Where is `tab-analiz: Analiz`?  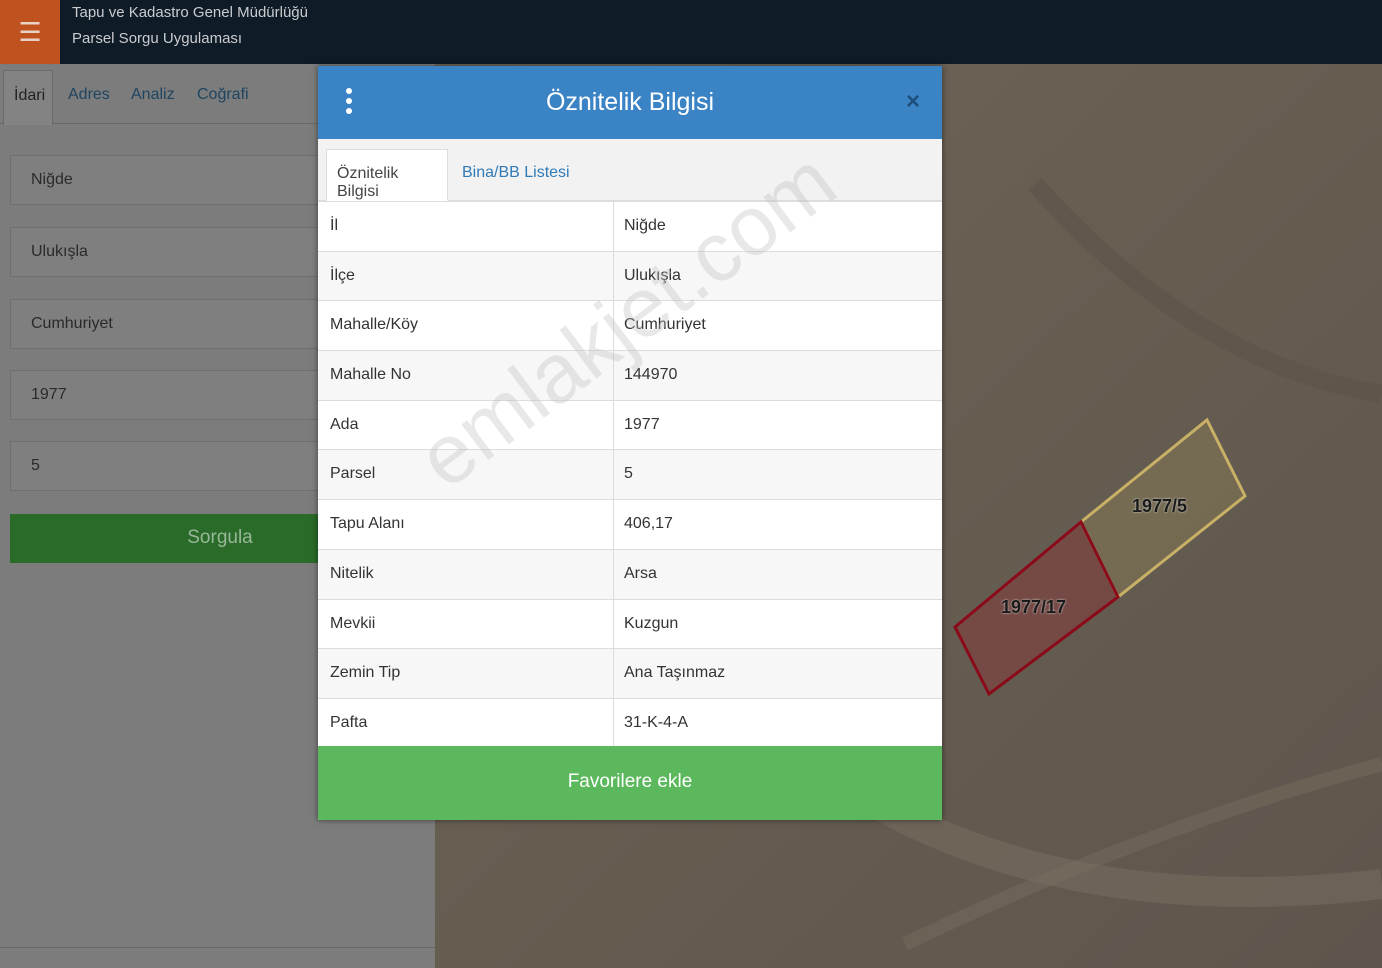 tab-analiz: Analiz is located at coordinates (153, 95).